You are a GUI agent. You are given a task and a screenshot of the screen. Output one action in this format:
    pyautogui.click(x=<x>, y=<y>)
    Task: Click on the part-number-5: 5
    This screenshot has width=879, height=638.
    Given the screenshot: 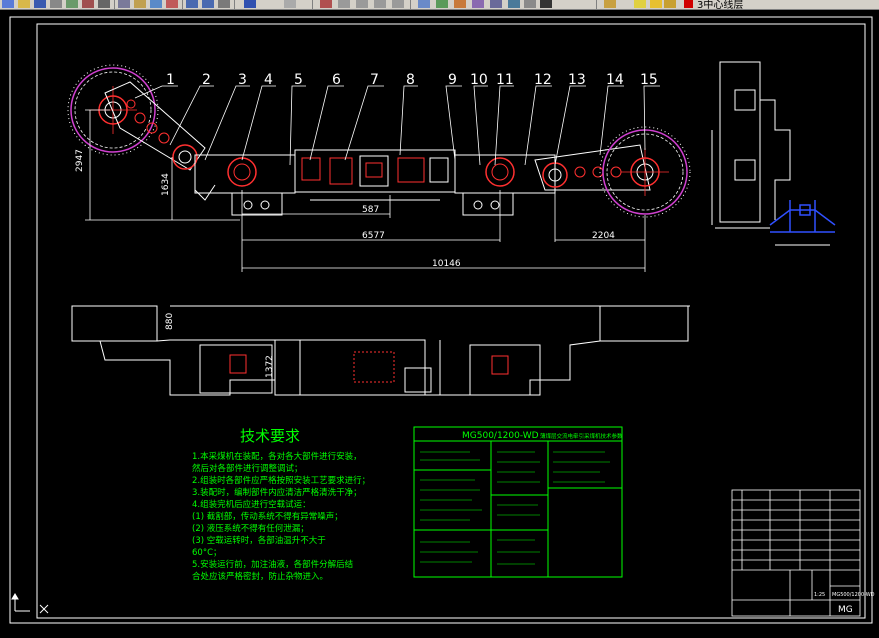 What is the action you would take?
    pyautogui.click(x=298, y=80)
    